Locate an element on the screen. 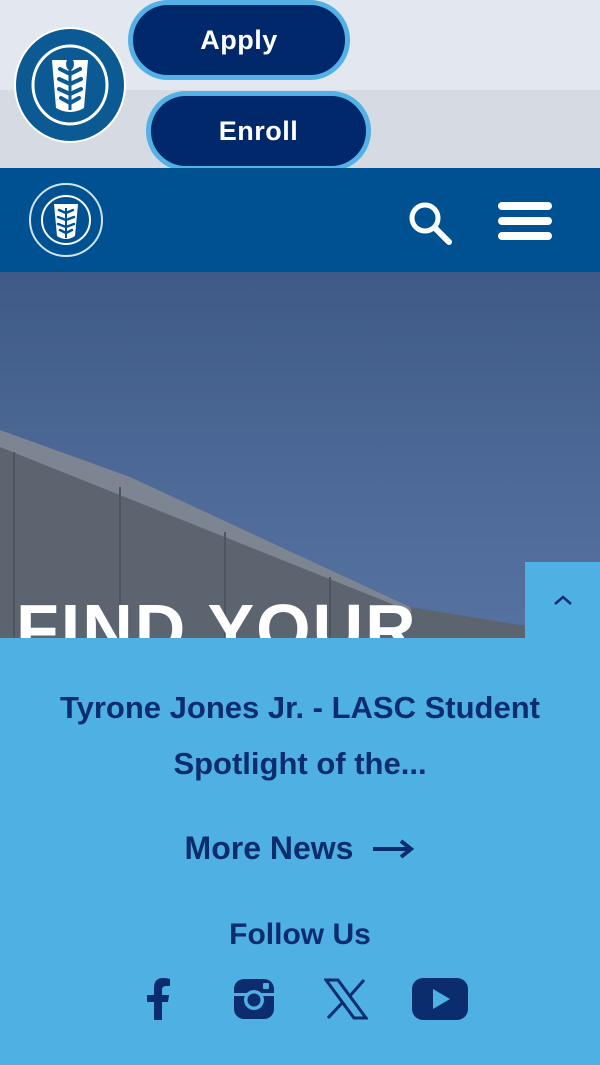  enroll-button: Enroll is located at coordinates (258, 131).